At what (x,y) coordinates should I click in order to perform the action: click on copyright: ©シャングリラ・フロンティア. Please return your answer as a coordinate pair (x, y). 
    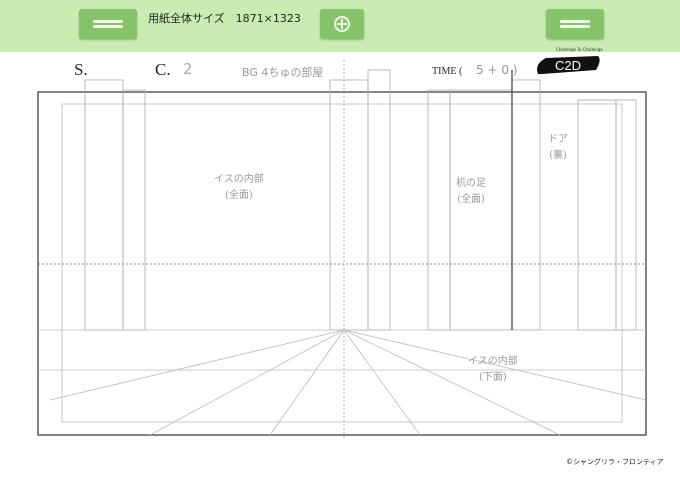
    Looking at the image, I should click on (615, 462).